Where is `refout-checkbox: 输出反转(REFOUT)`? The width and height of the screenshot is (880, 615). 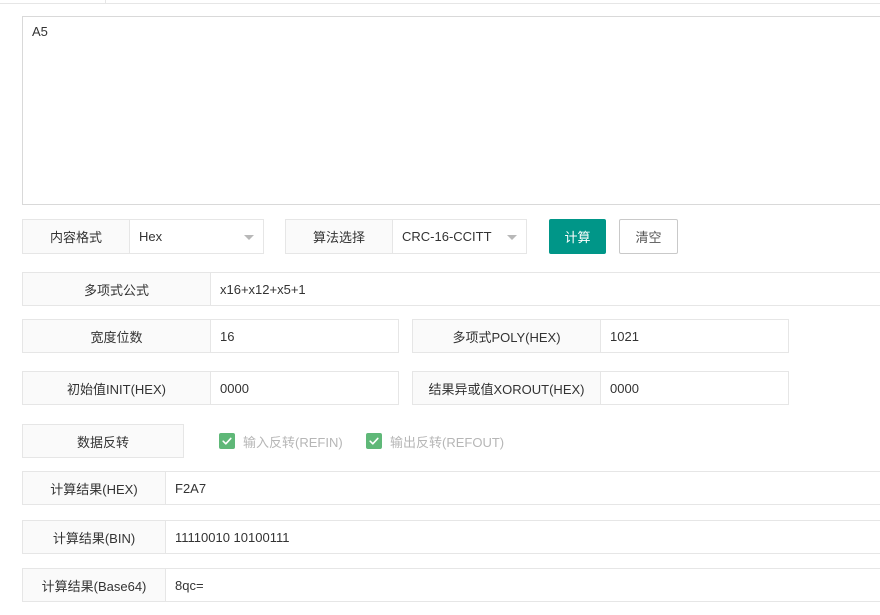
refout-checkbox: 输出反转(REFOUT) is located at coordinates (435, 441).